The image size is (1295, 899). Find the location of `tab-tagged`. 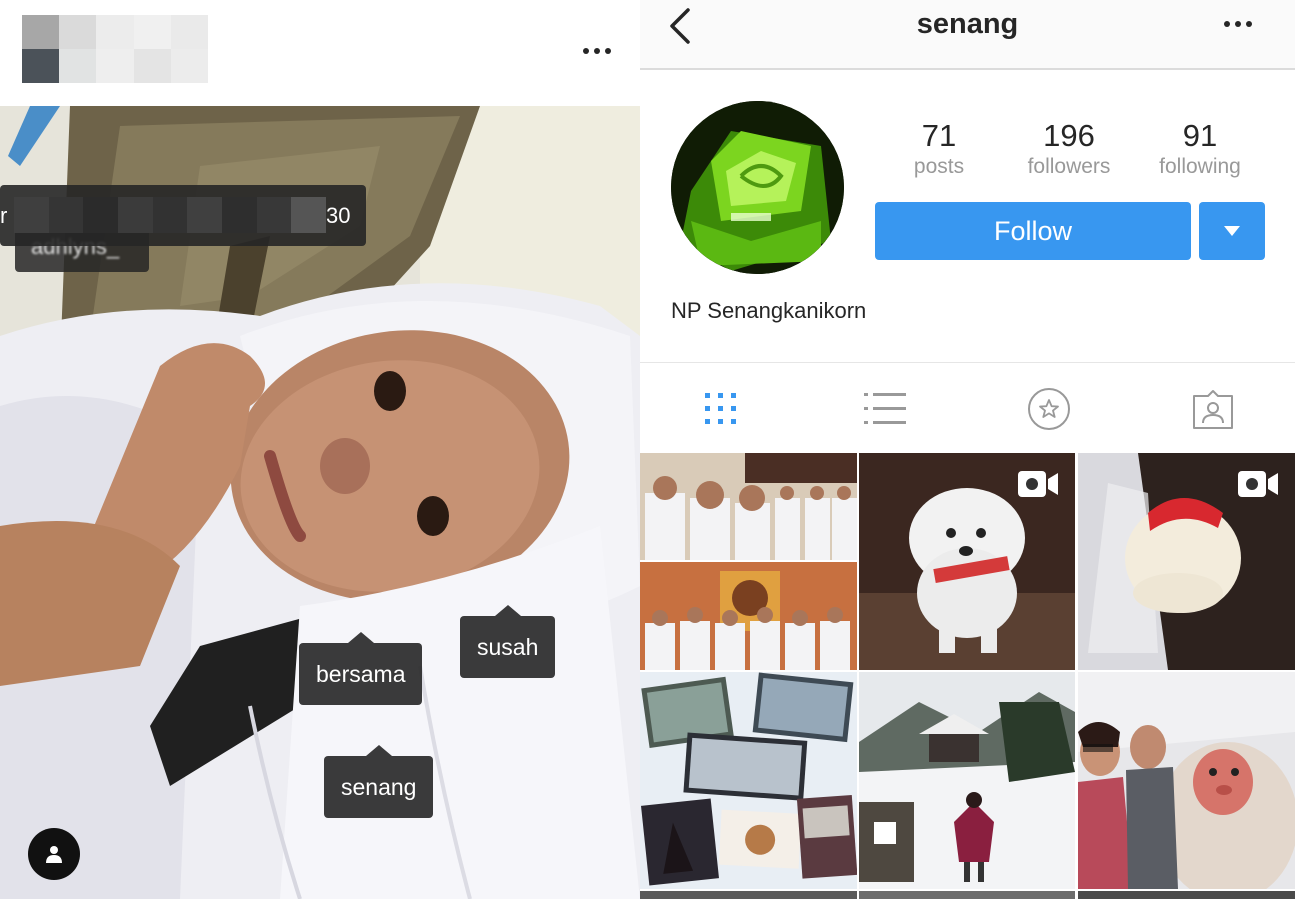

tab-tagged is located at coordinates (1213, 409).